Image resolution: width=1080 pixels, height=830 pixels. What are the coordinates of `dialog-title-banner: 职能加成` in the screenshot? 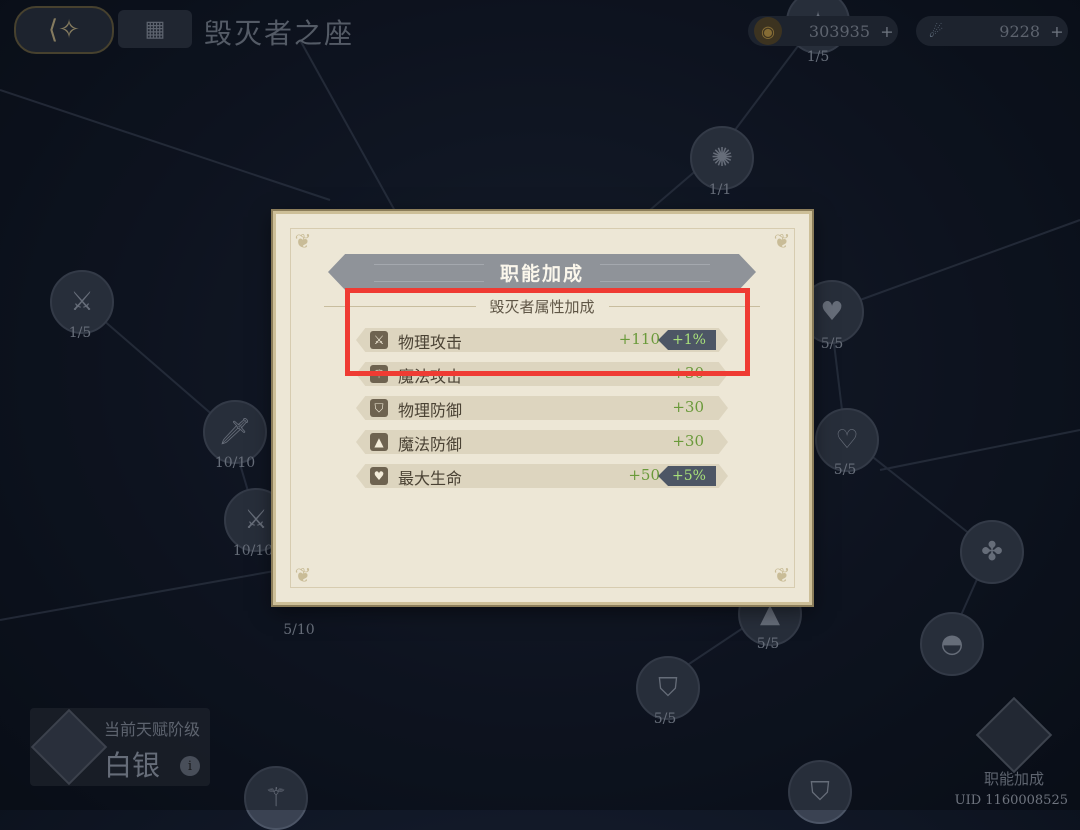 It's located at (542, 272).